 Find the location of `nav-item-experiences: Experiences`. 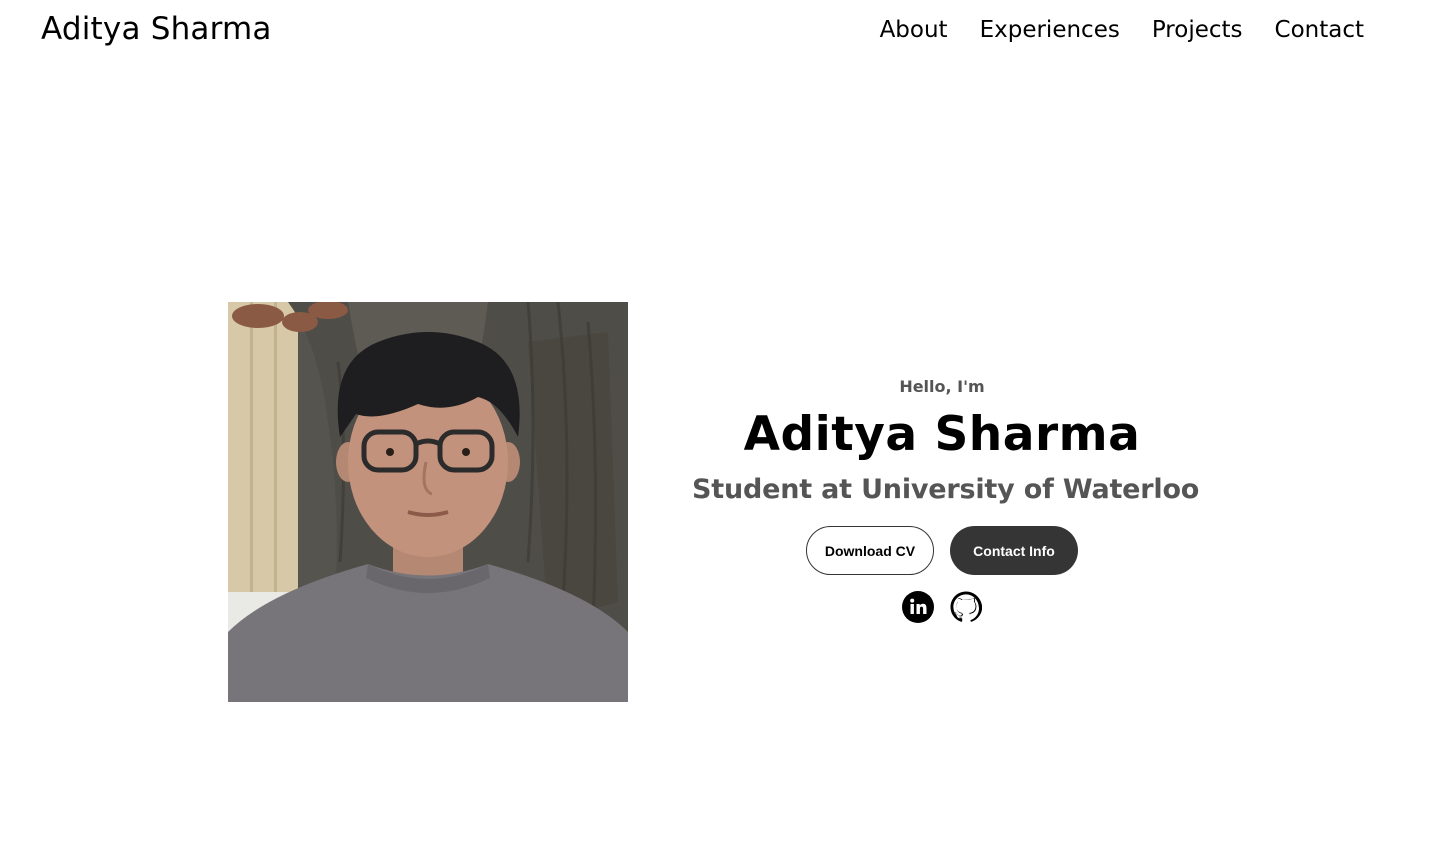

nav-item-experiences: Experiences is located at coordinates (1050, 30).